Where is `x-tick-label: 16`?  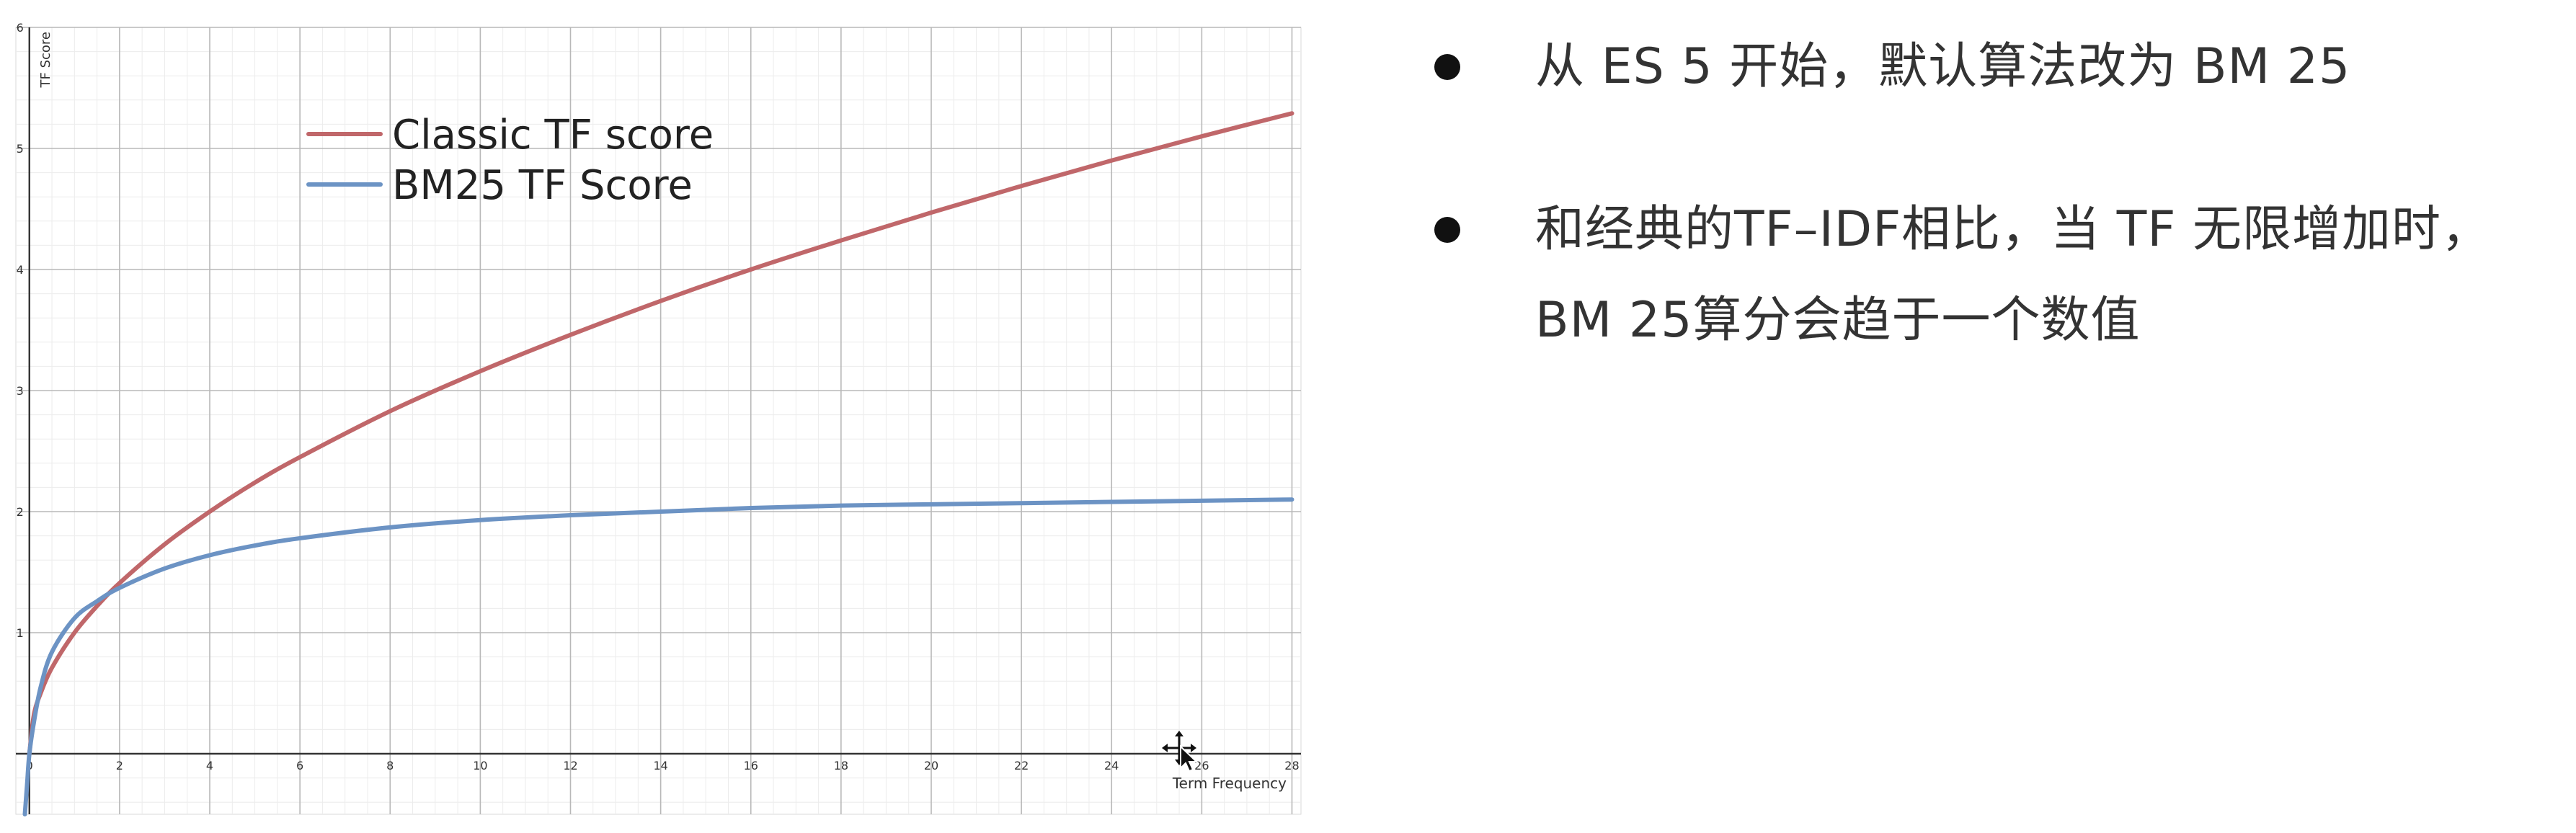 x-tick-label: 16 is located at coordinates (751, 765).